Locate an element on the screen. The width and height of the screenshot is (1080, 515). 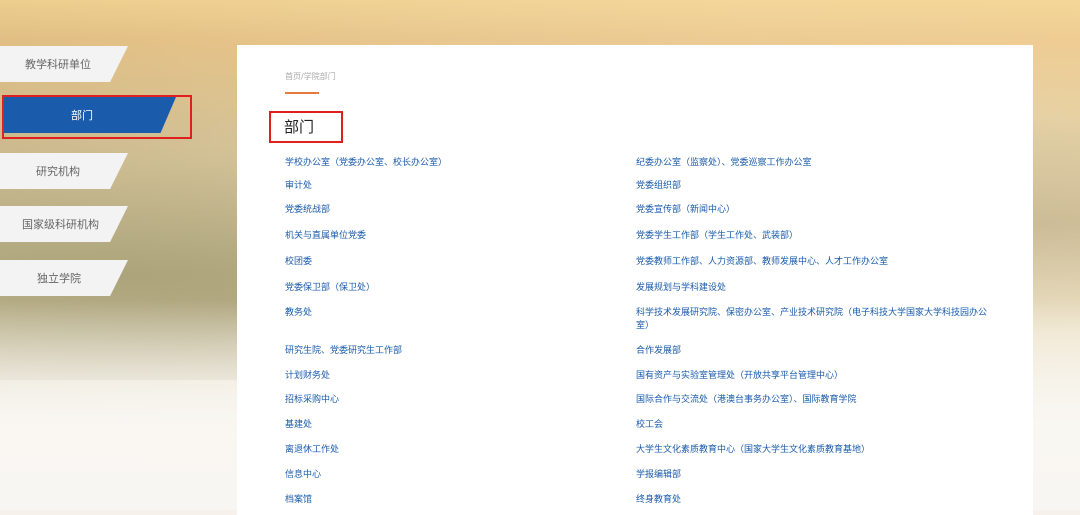
department-link: 党委教师工作部、人力资源部、教师发展中心、人才工作办公室 is located at coordinates (816, 262).